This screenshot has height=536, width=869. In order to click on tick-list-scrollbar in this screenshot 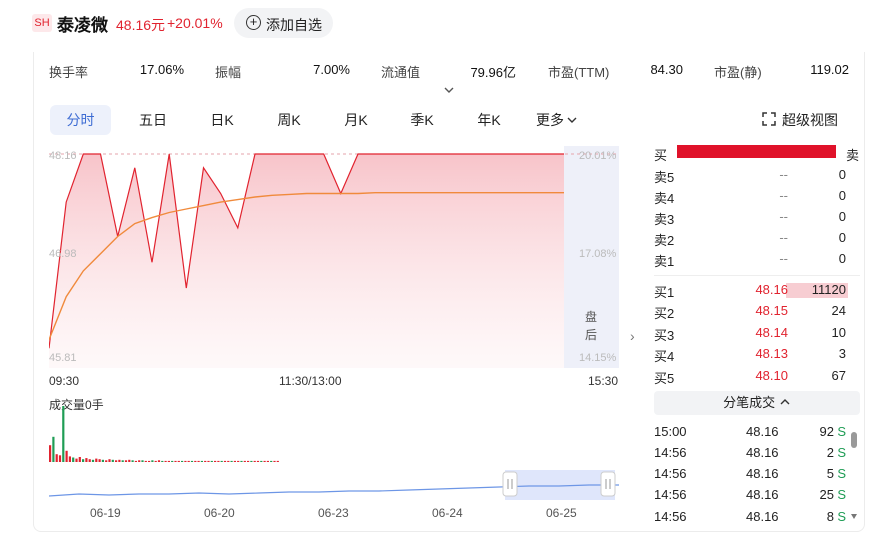, I will do `click(854, 476)`.